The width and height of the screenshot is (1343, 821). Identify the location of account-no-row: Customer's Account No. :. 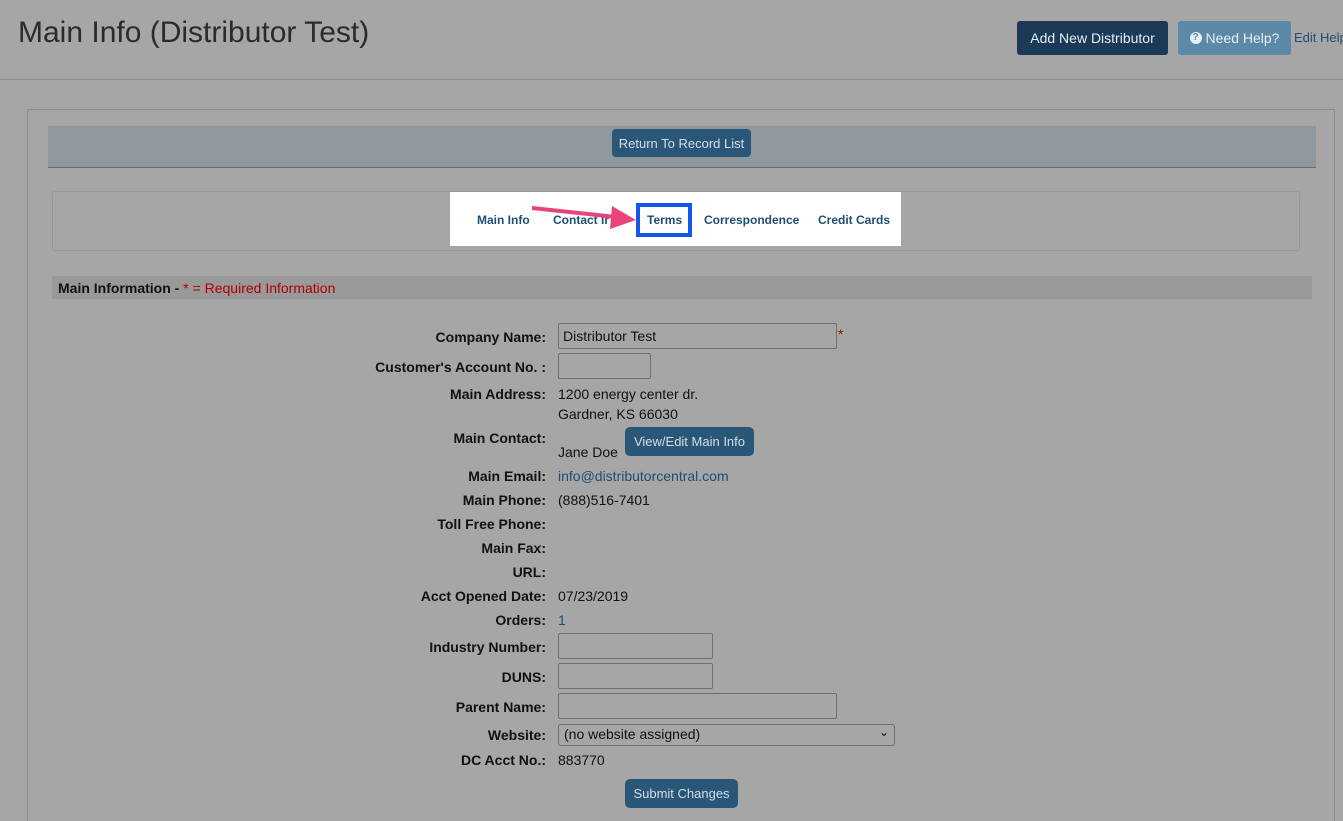
(678, 366).